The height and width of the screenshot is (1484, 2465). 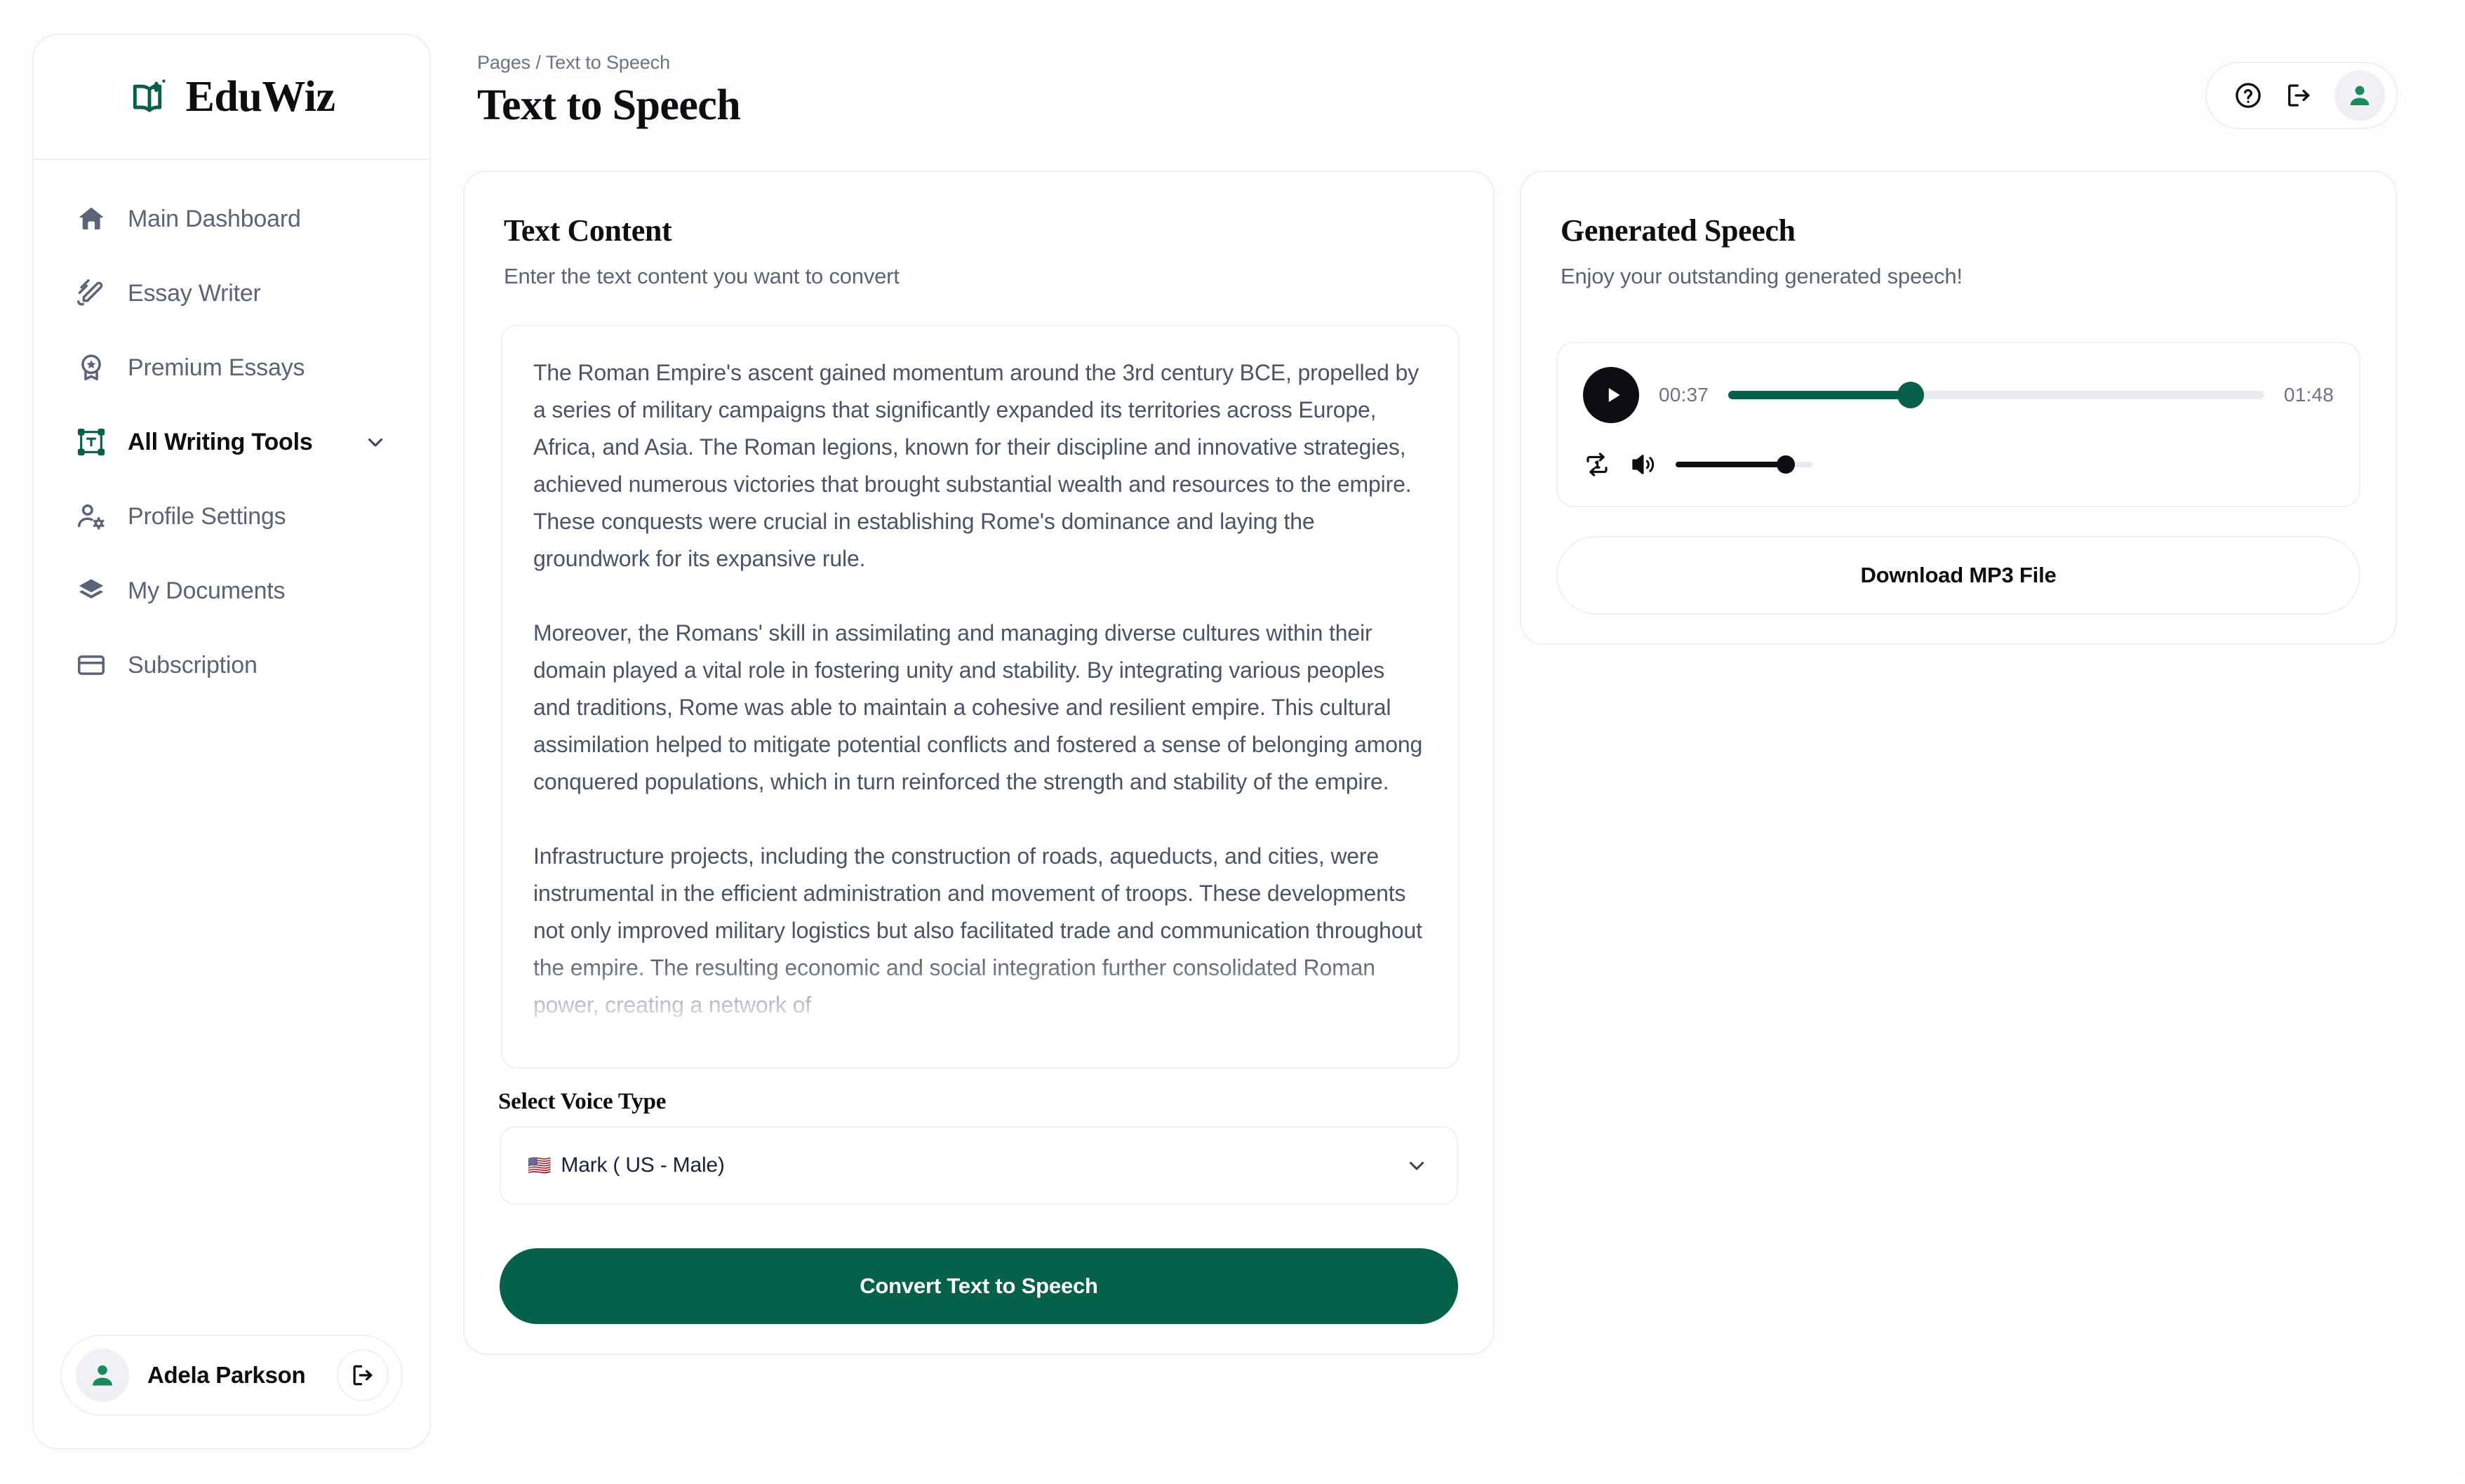 What do you see at coordinates (979, 1286) in the screenshot?
I see `convert-text-to-speech-button: Convert Text to Speech` at bounding box center [979, 1286].